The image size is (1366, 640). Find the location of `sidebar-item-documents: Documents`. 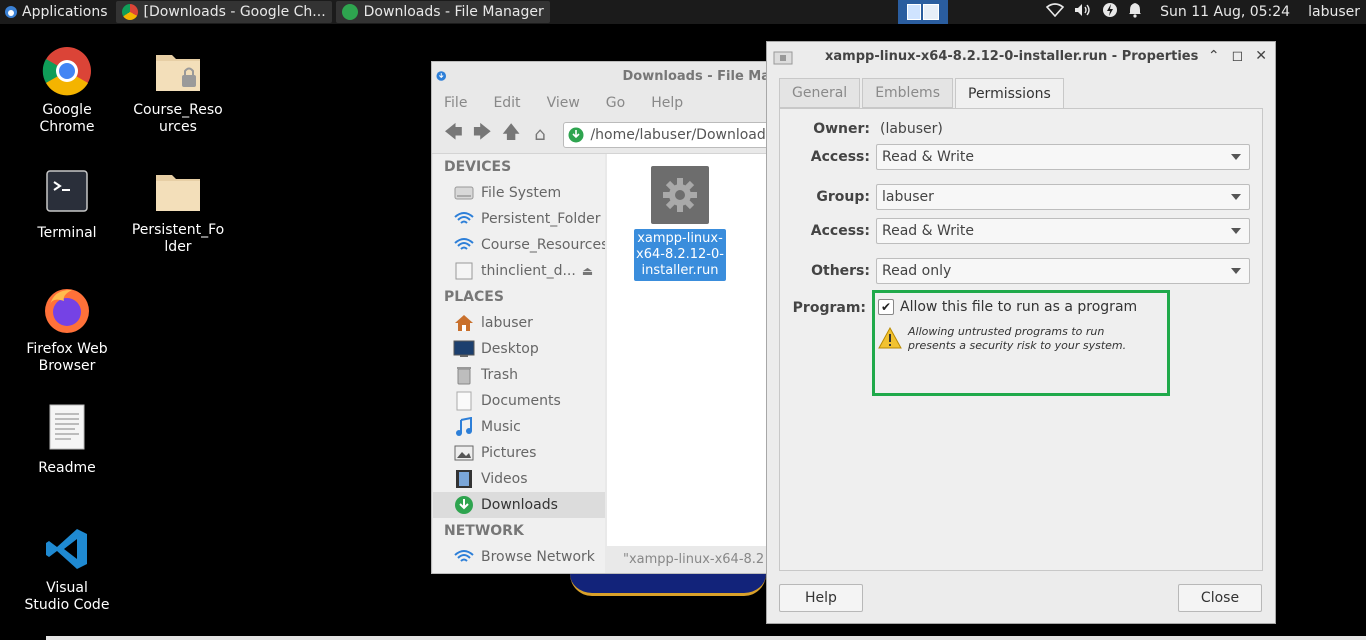

sidebar-item-documents: Documents is located at coordinates (519, 401).